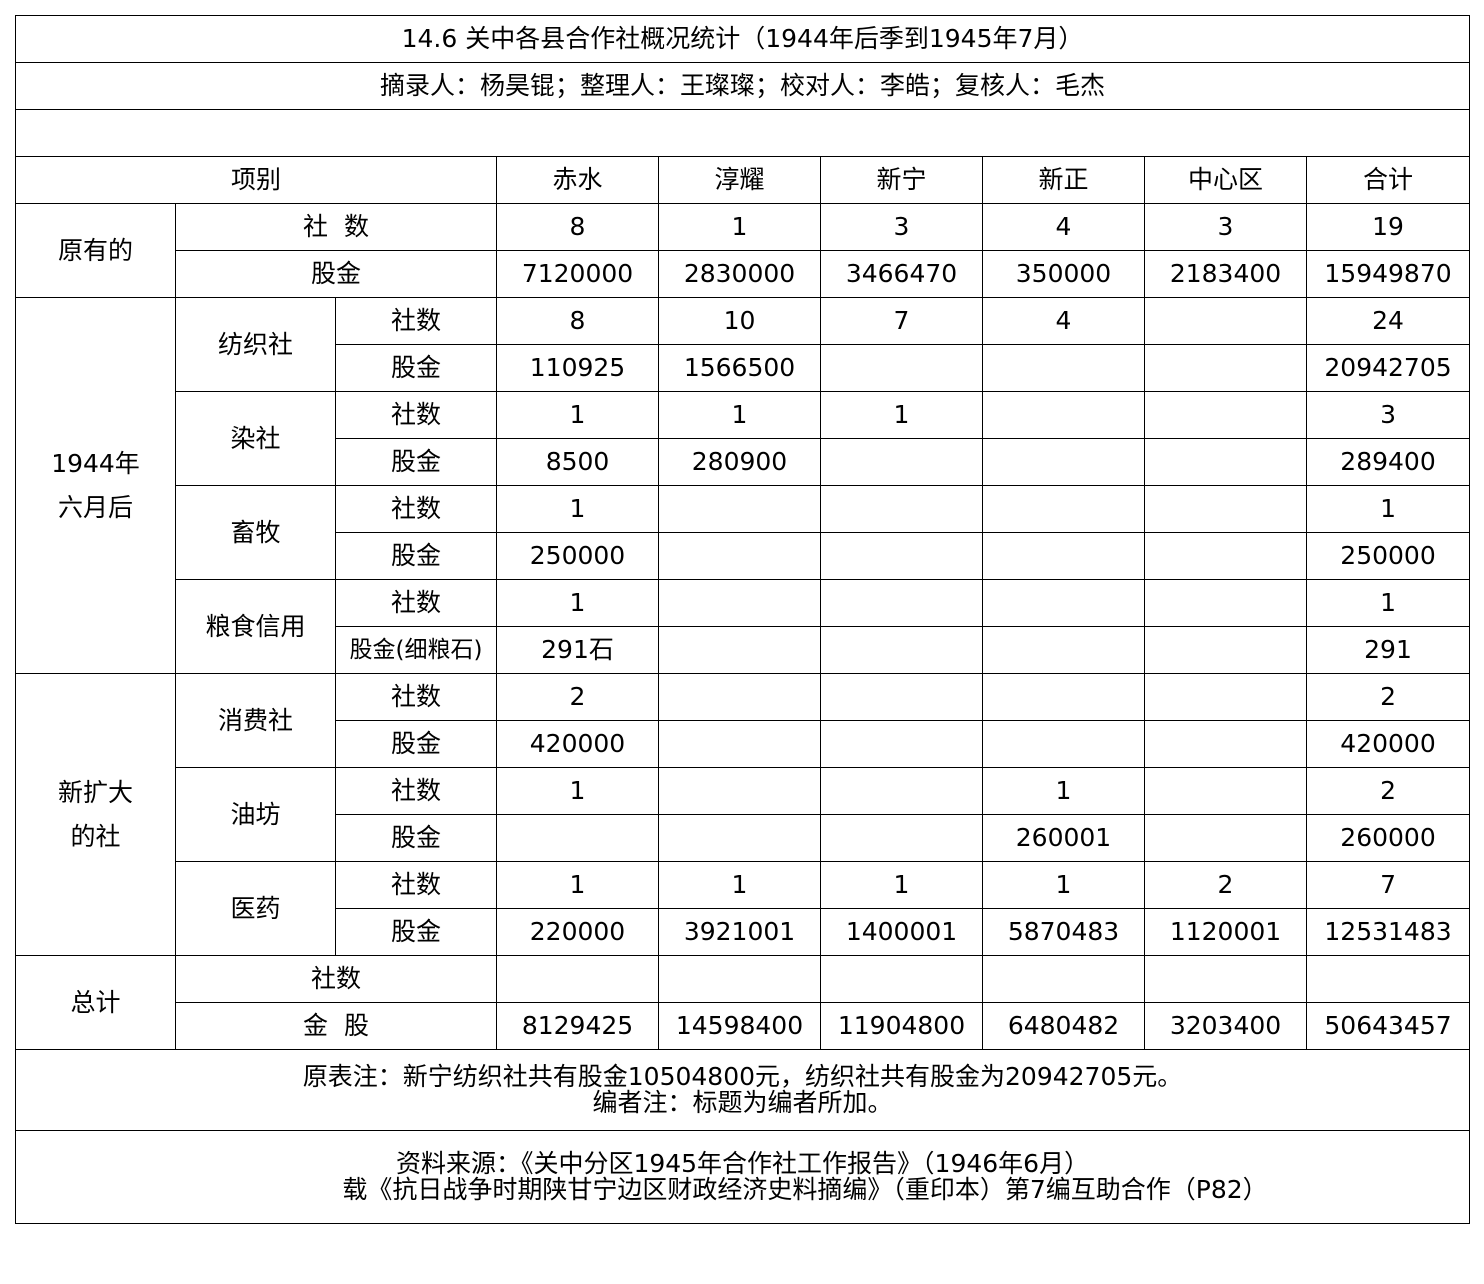 This screenshot has width=1484, height=1284. I want to click on data-cell: 260001, so click(1063, 838).